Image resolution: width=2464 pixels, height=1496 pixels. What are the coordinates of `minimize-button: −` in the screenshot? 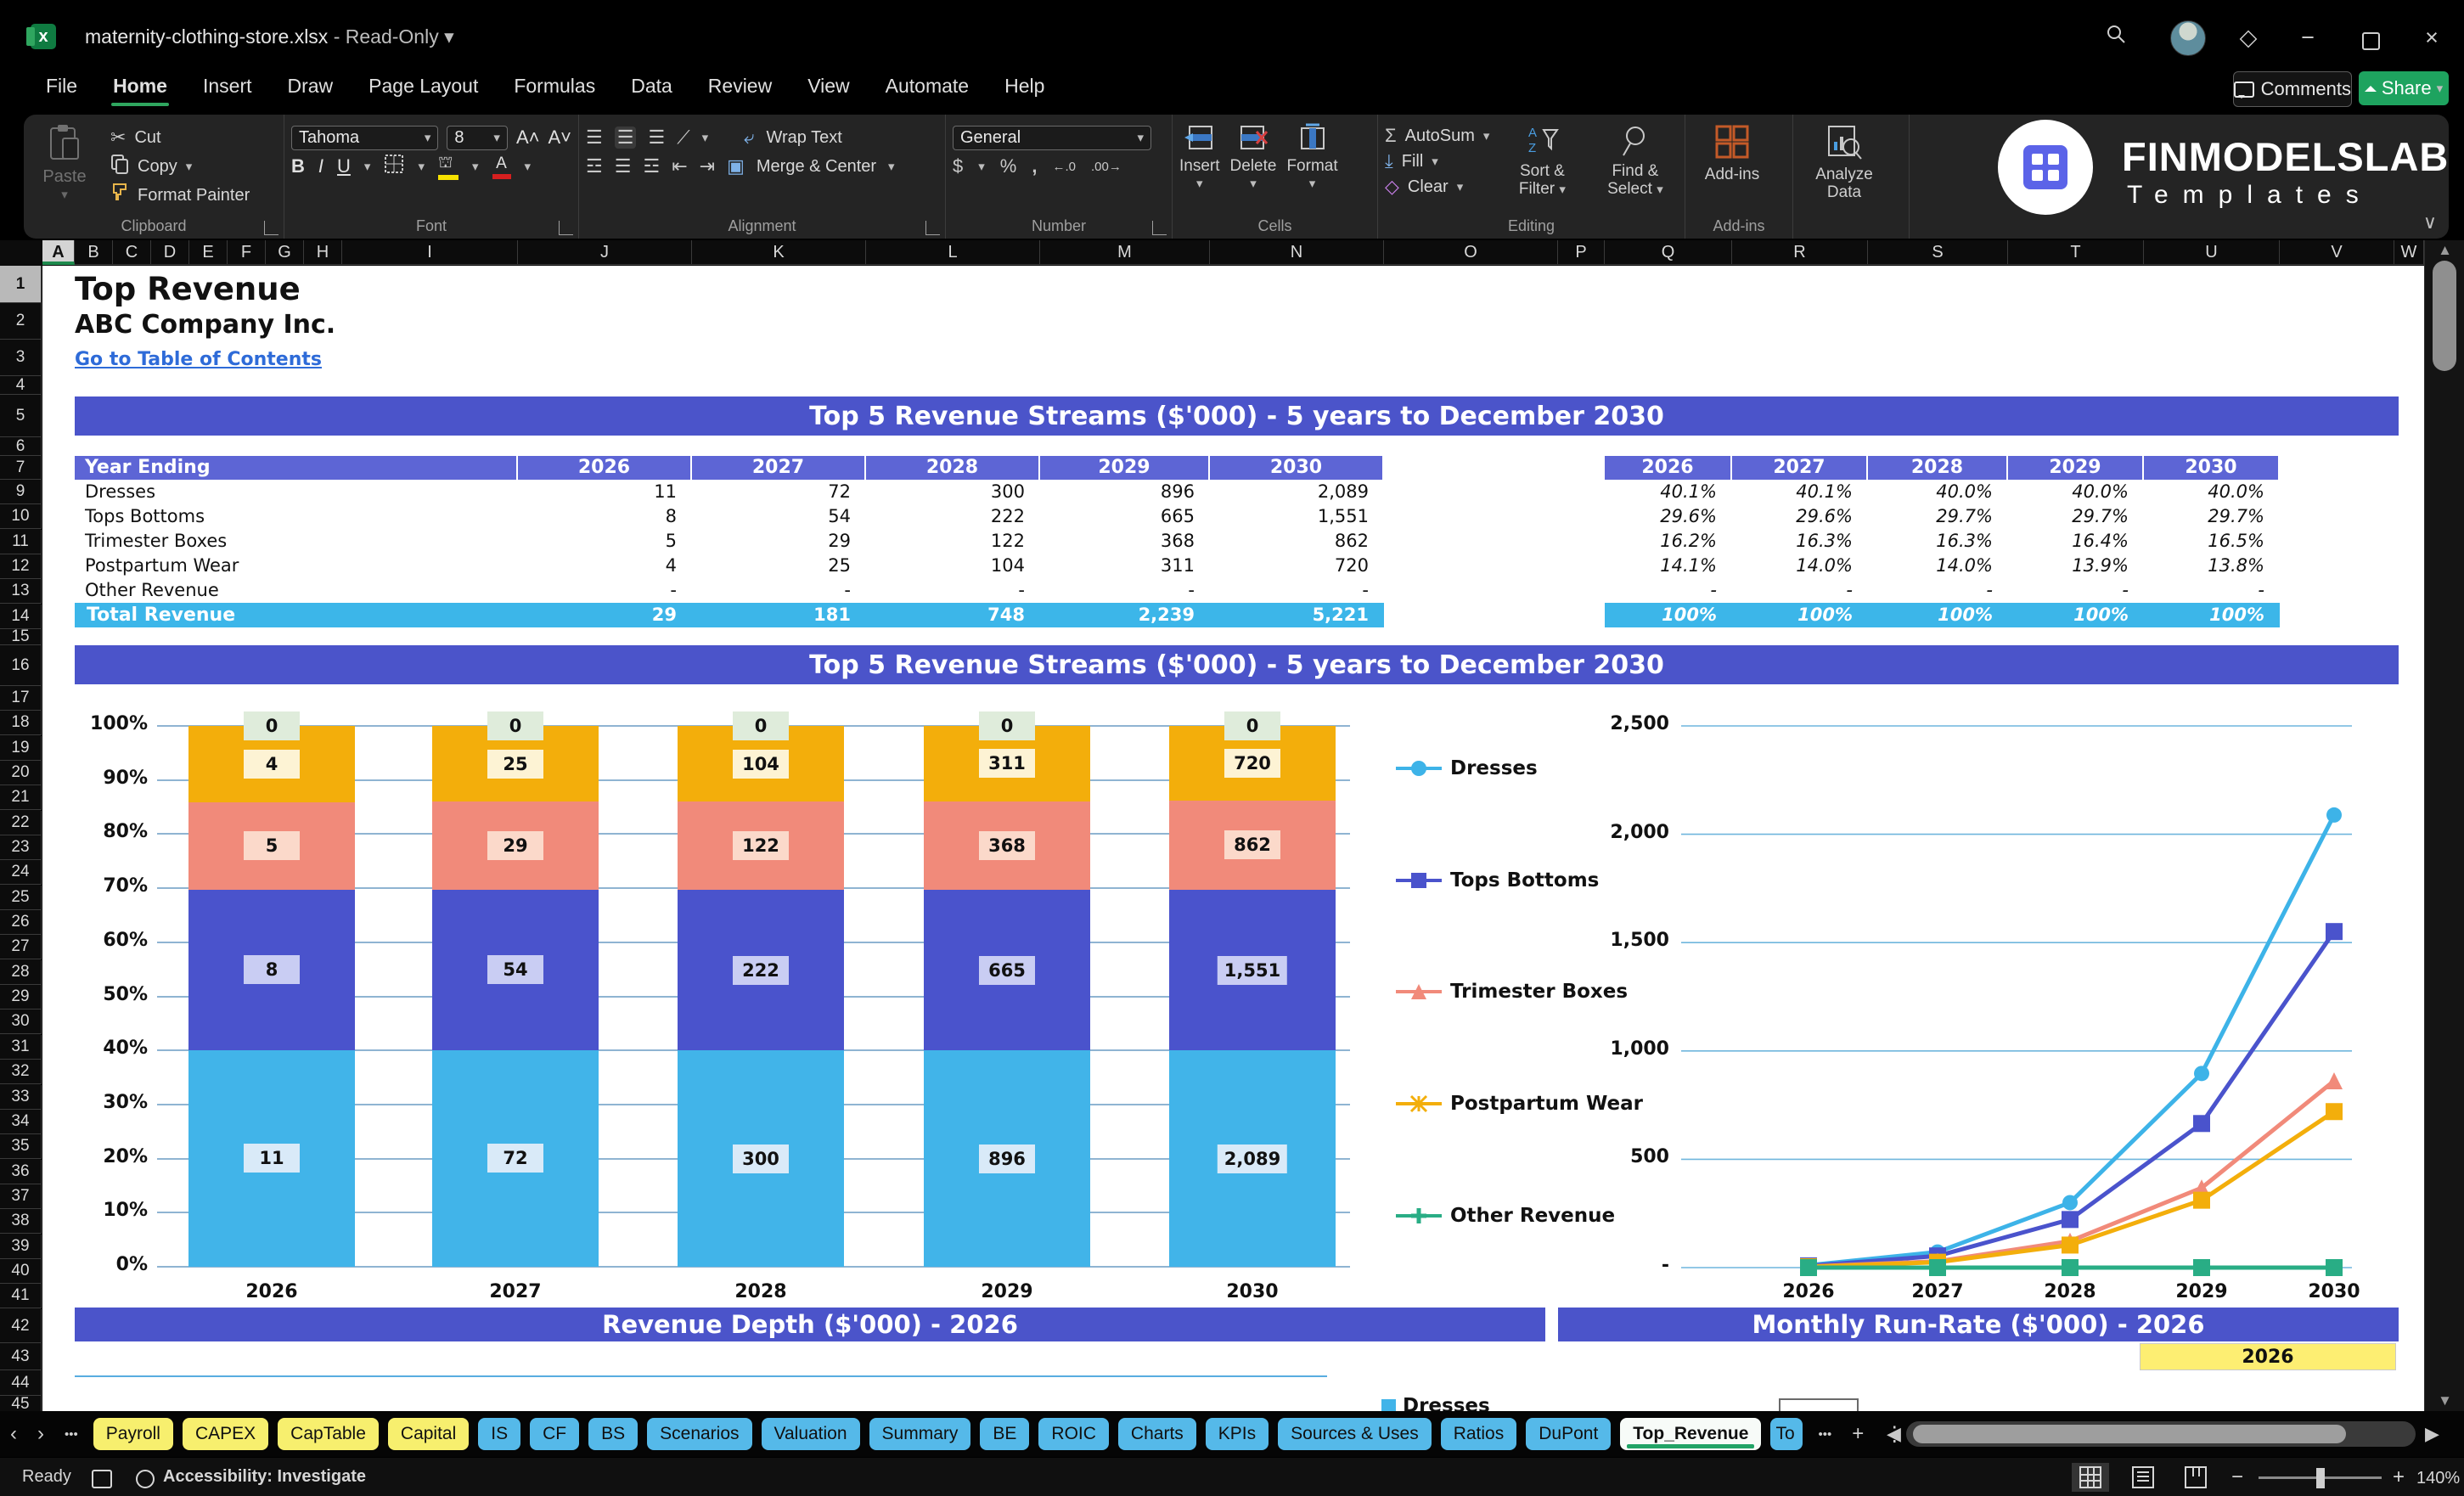 It's located at (2307, 37).